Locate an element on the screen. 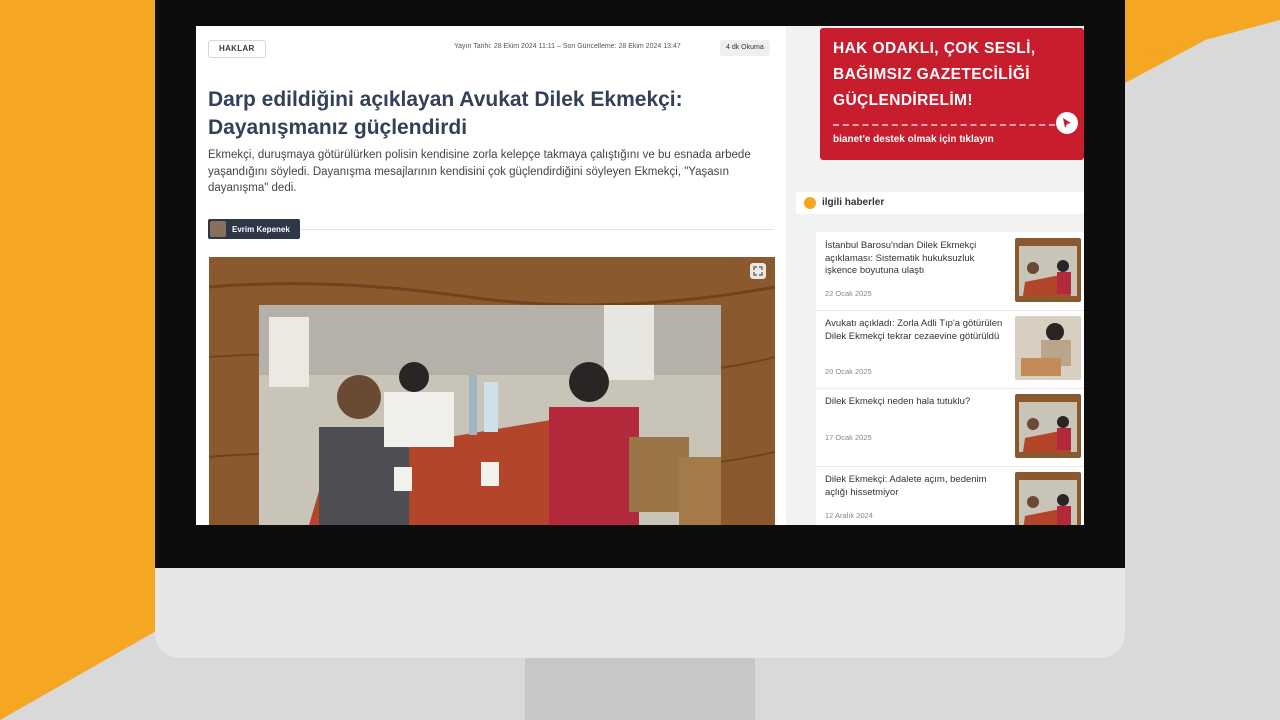  cursor-icon is located at coordinates (1067, 123).